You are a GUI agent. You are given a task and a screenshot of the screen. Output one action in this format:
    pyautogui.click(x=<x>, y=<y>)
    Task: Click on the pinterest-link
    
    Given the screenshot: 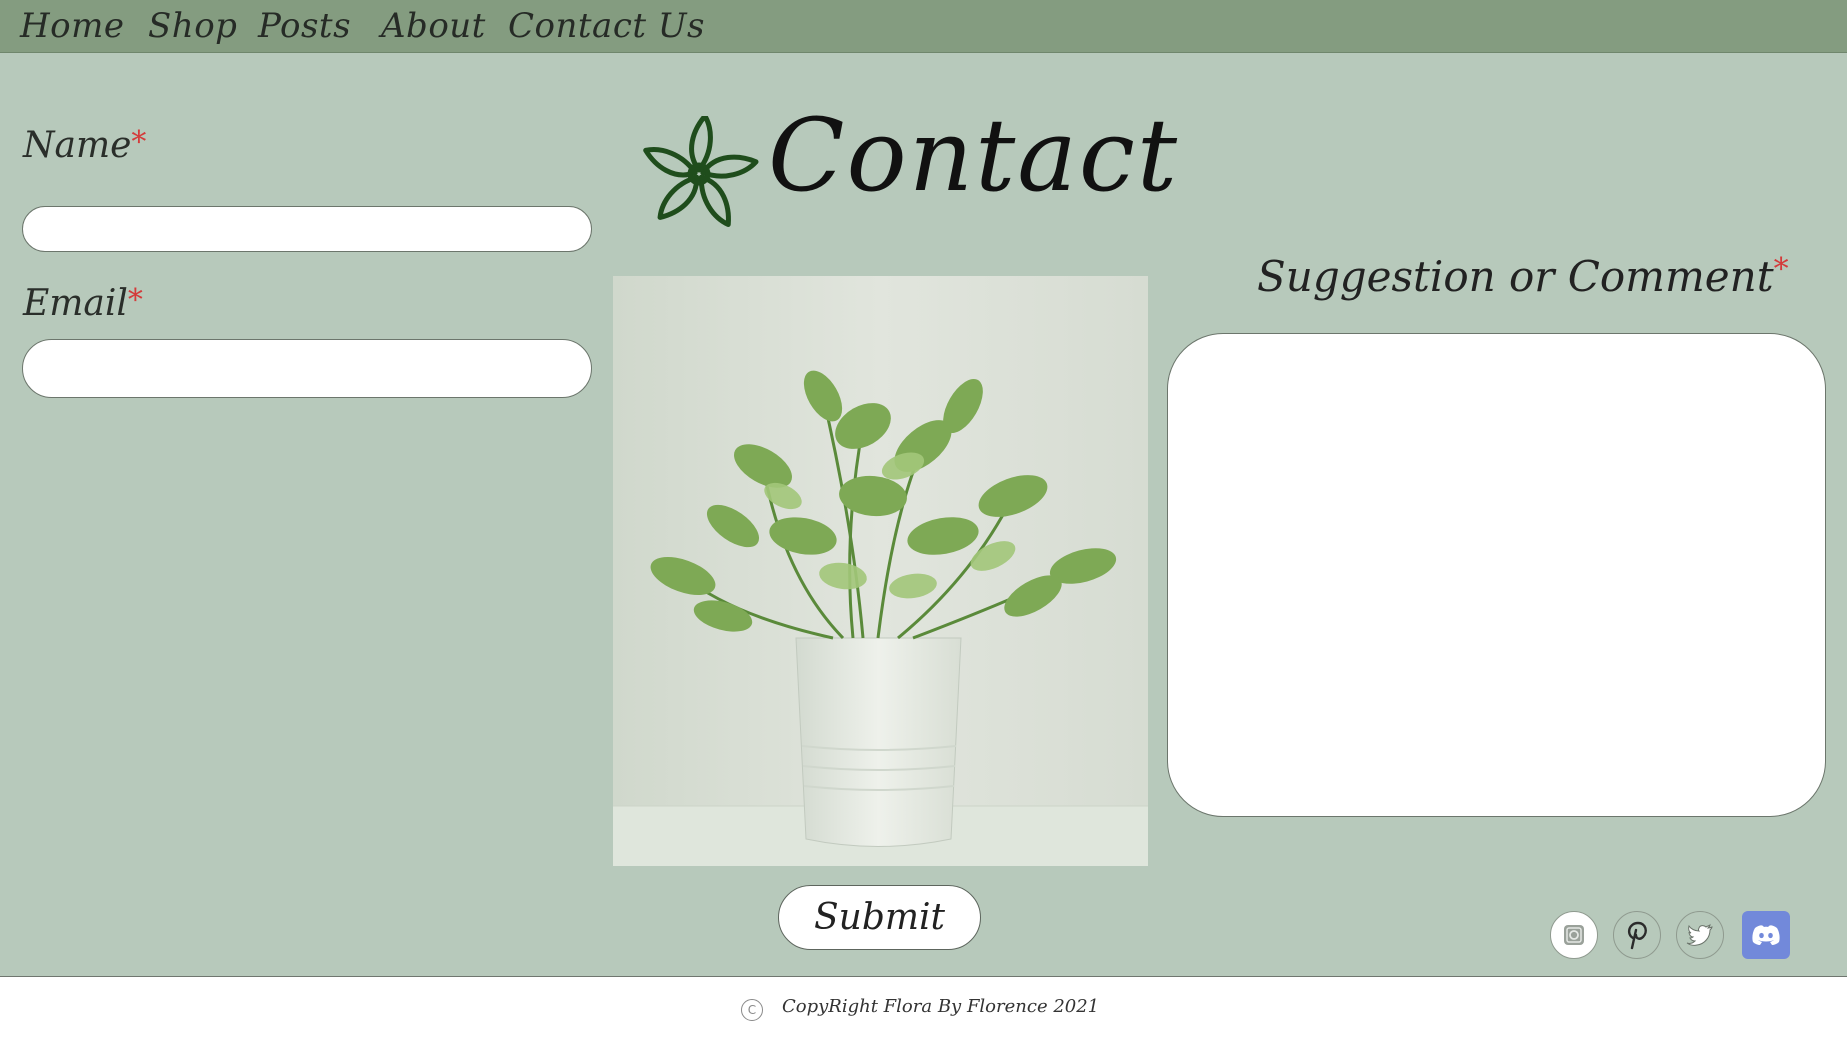 What is the action you would take?
    pyautogui.click(x=1637, y=935)
    